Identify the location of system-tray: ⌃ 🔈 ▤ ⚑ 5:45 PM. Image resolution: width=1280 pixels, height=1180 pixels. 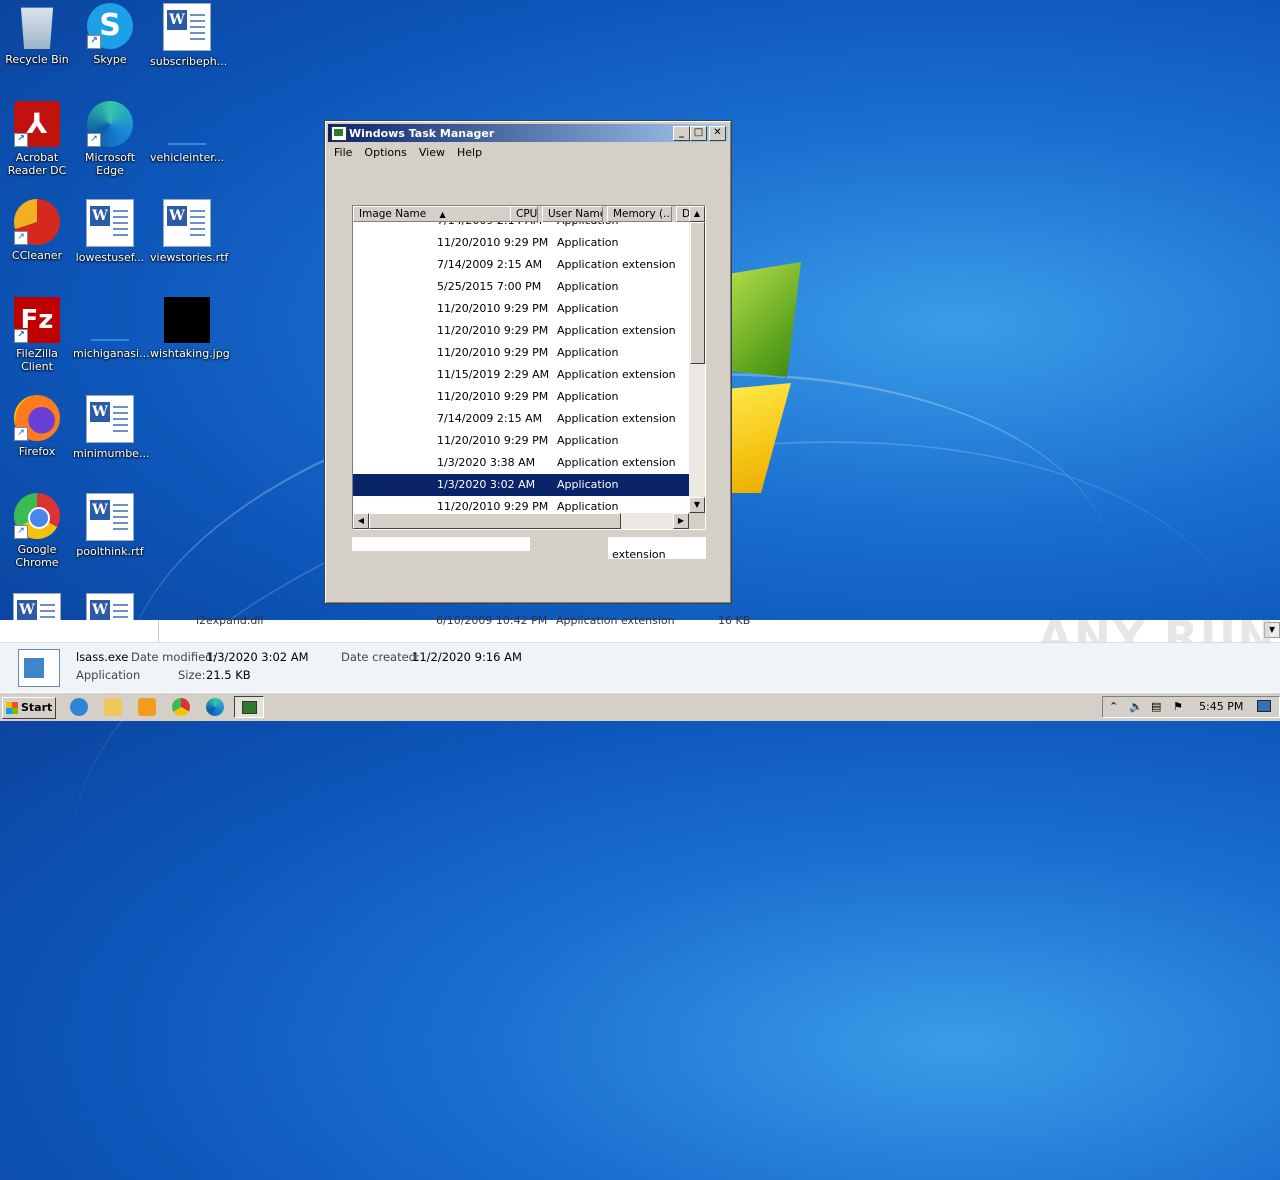
(1191, 707).